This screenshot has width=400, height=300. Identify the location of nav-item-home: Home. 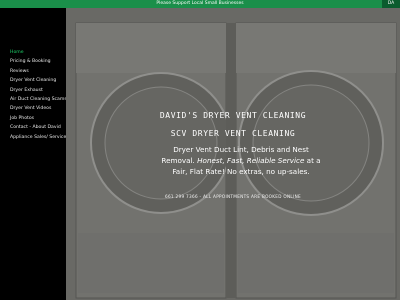
(38, 52).